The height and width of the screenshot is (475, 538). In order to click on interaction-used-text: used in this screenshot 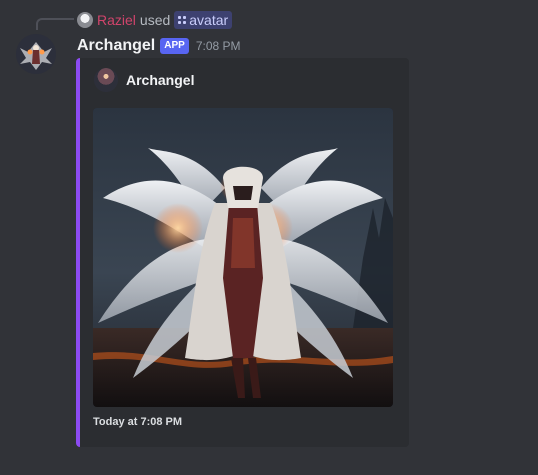, I will do `click(155, 20)`.